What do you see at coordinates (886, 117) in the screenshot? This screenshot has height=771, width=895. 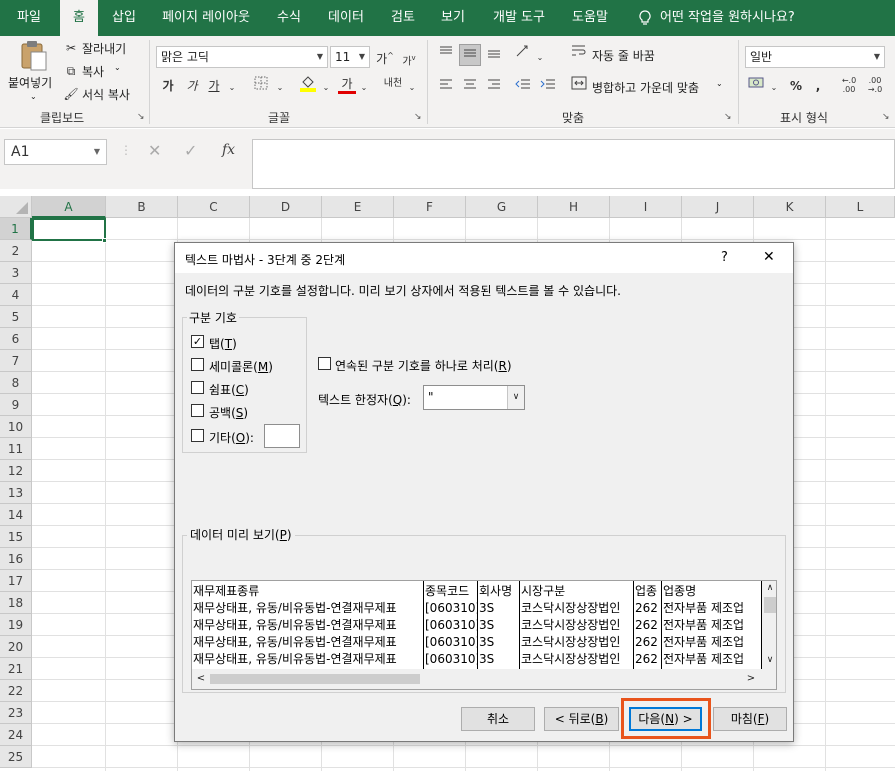 I see `number-launcher-icon: ↘` at bounding box center [886, 117].